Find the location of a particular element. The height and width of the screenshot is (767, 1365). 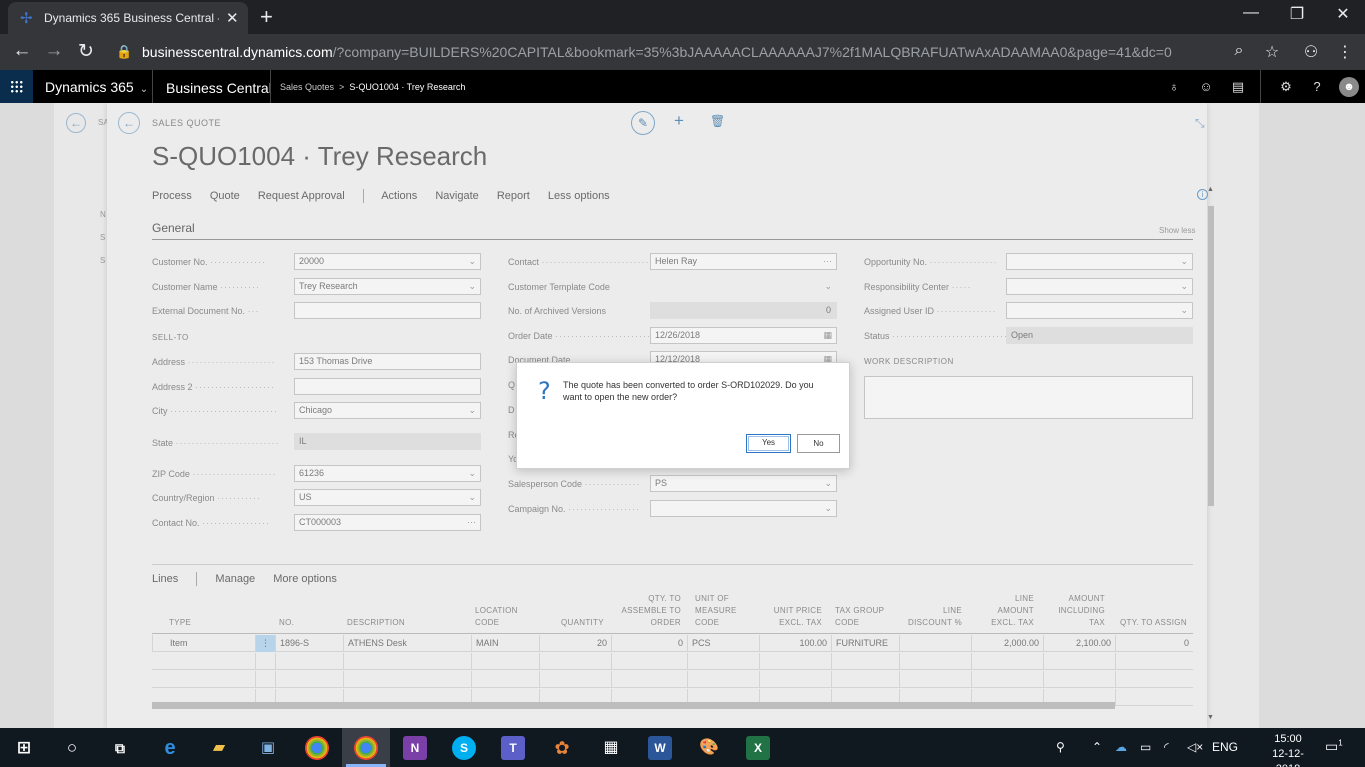

action-request-approval: Request Approval is located at coordinates (301, 196).